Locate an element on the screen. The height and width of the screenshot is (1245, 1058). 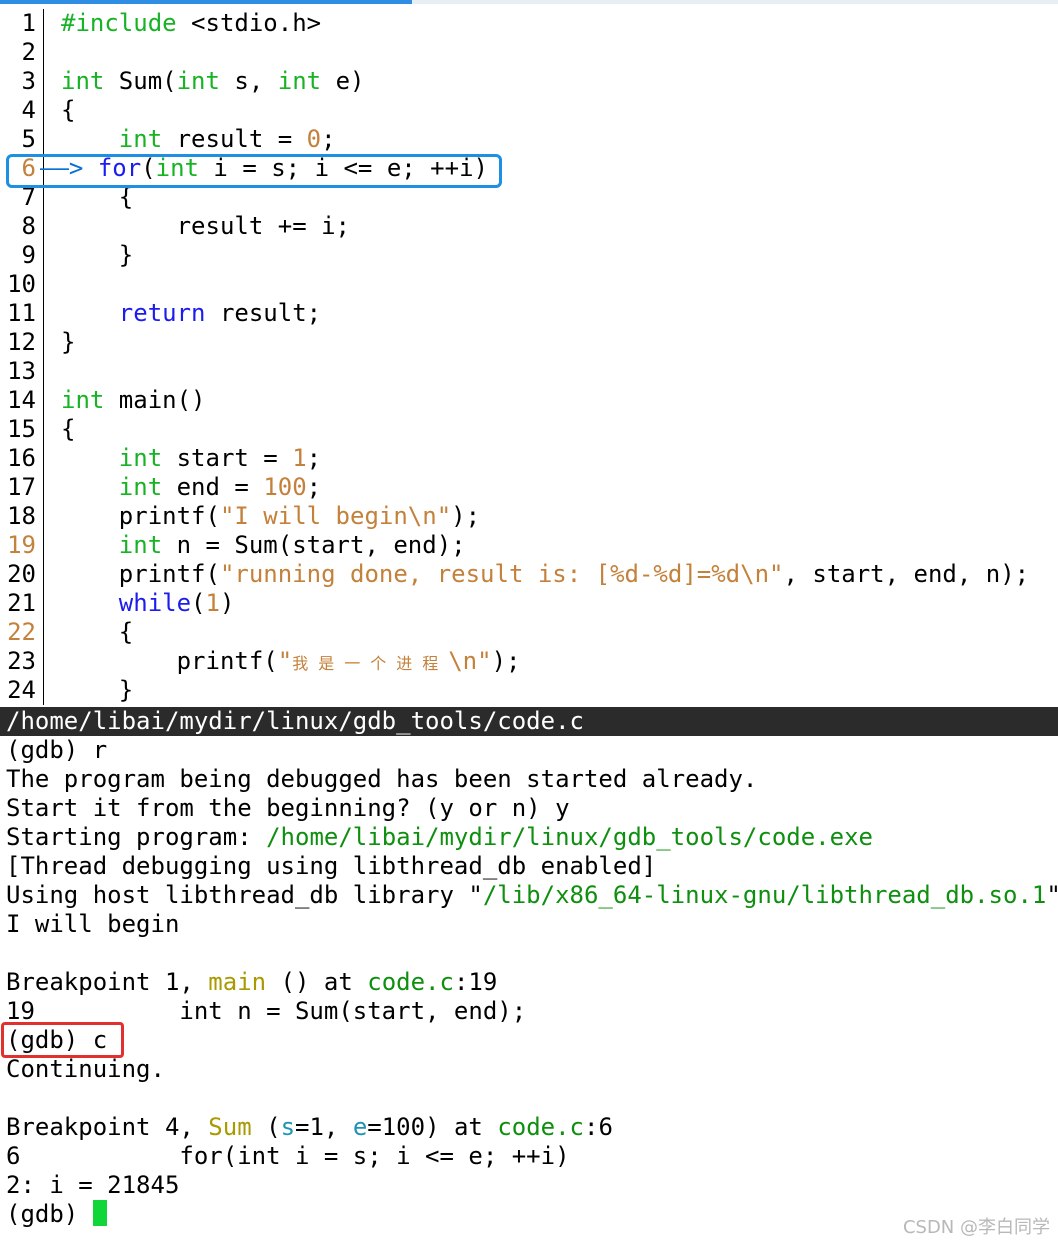
line-number: 10 is located at coordinates (21, 284).